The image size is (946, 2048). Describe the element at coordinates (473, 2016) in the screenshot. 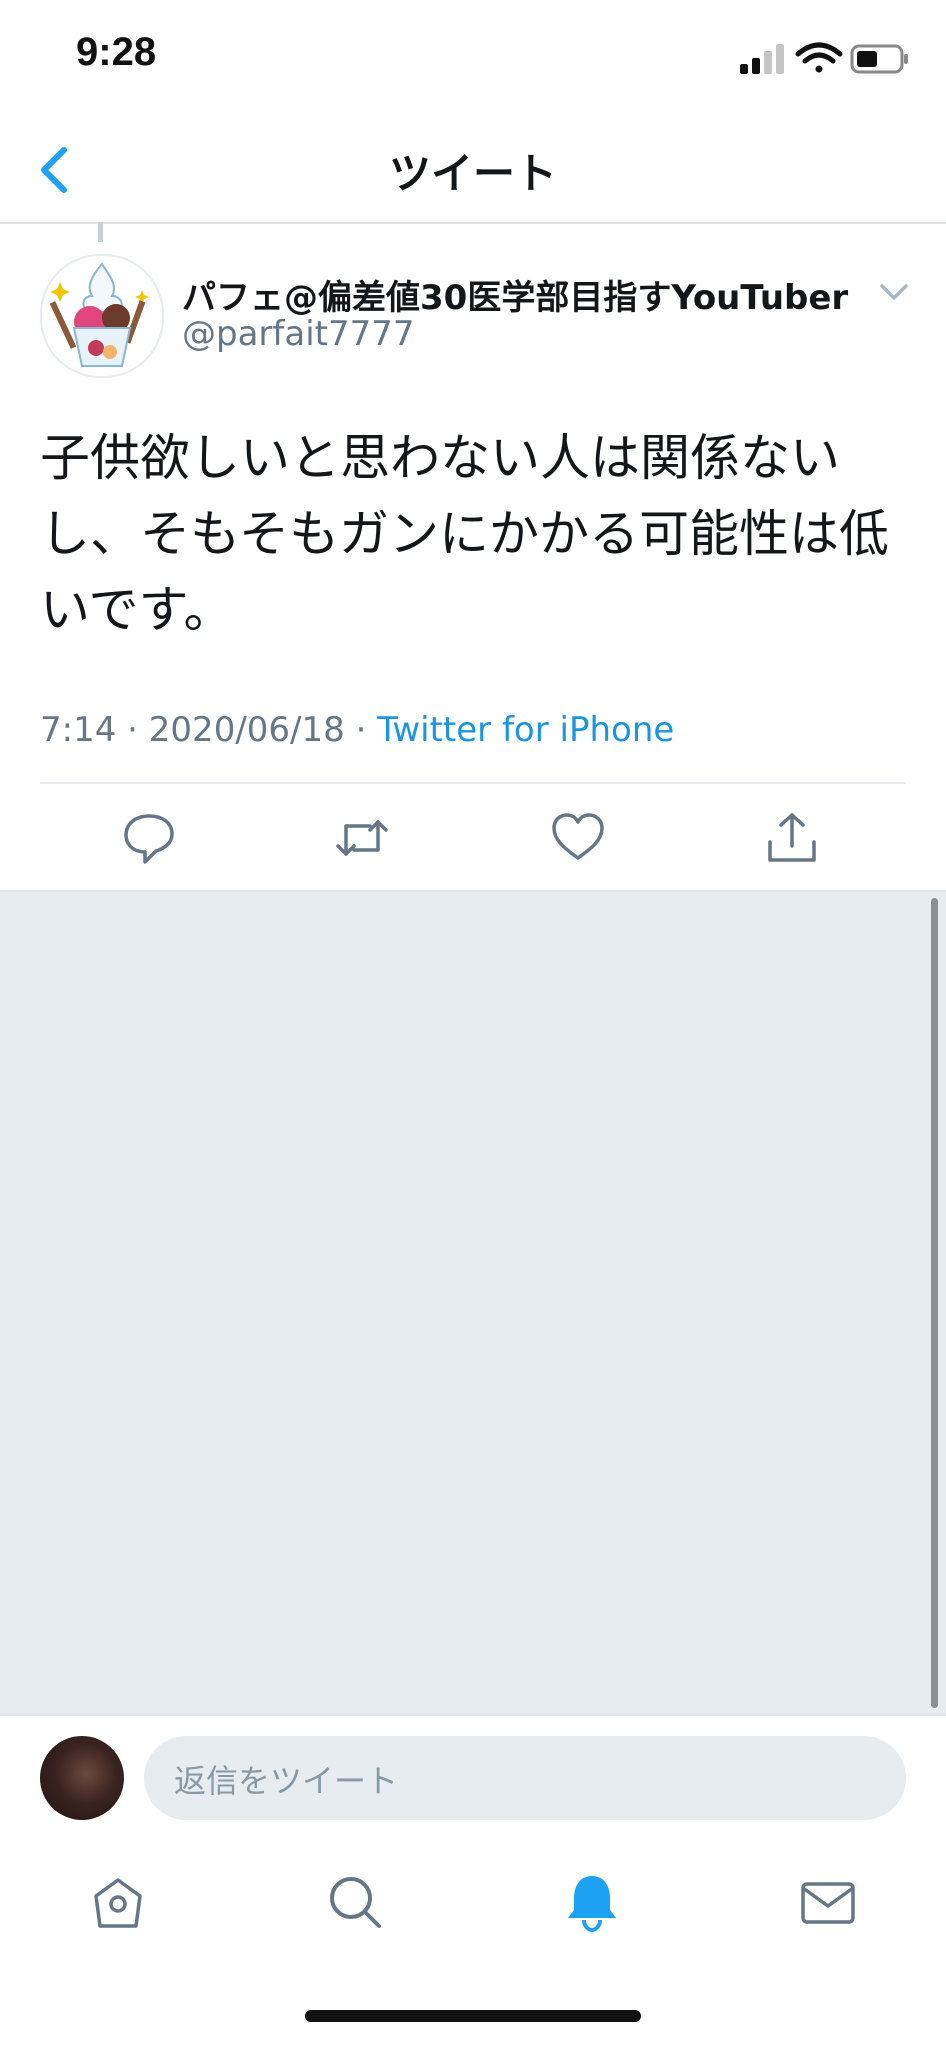

I see `home-indicator` at that location.